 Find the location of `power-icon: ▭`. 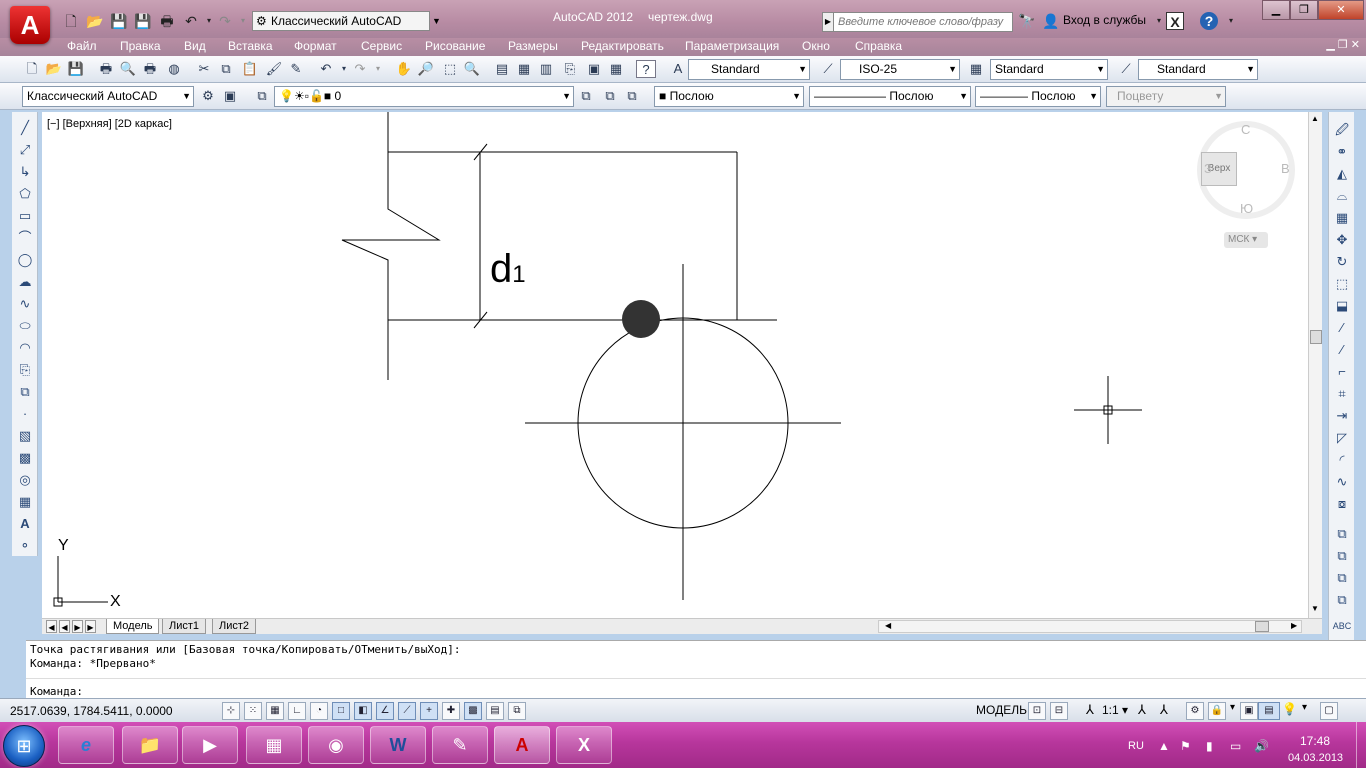

power-icon: ▭ is located at coordinates (1235, 746).